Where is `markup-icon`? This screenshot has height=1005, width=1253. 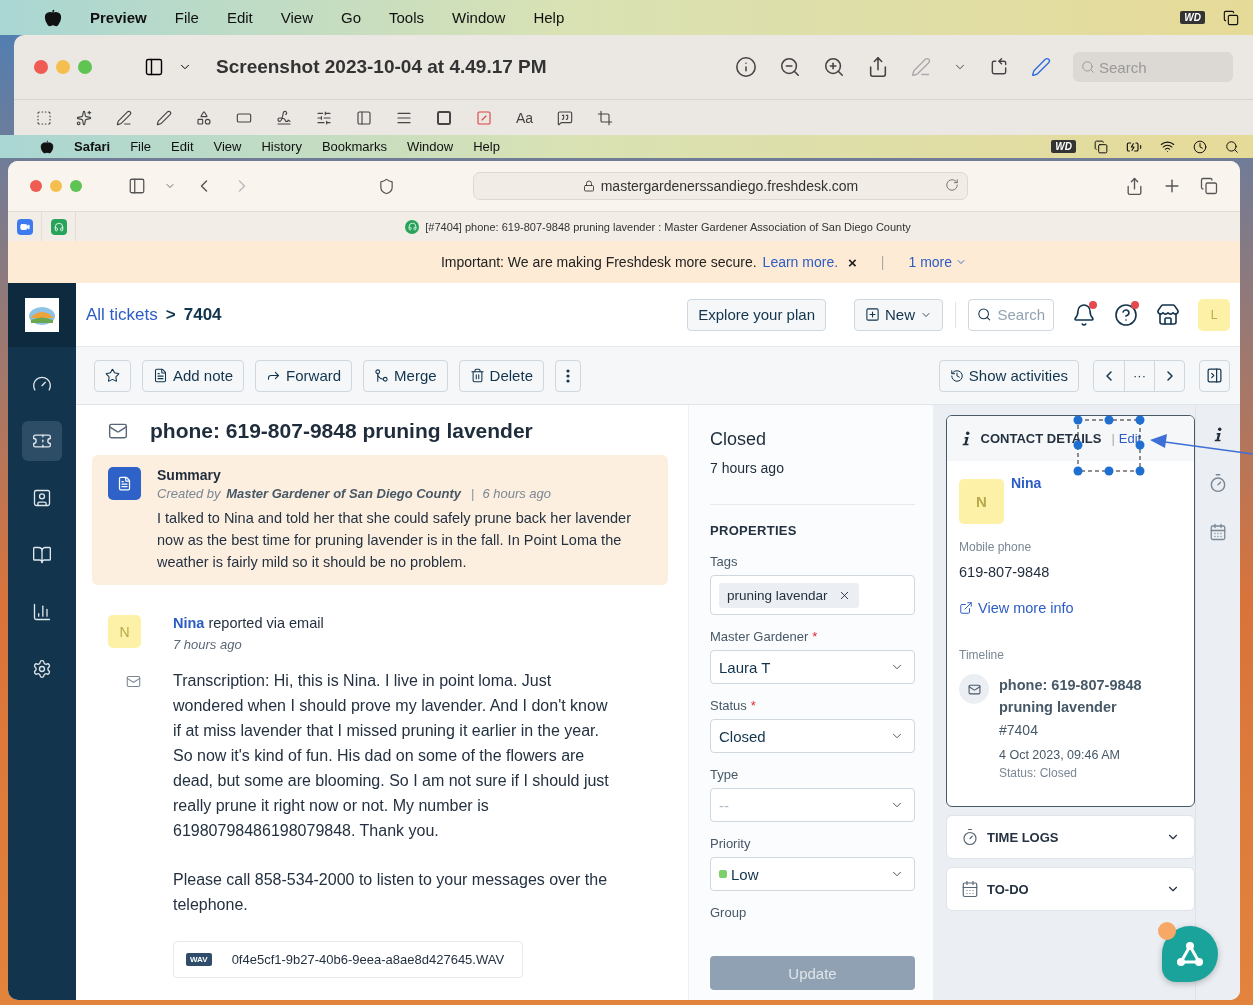
markup-icon is located at coordinates (1041, 67).